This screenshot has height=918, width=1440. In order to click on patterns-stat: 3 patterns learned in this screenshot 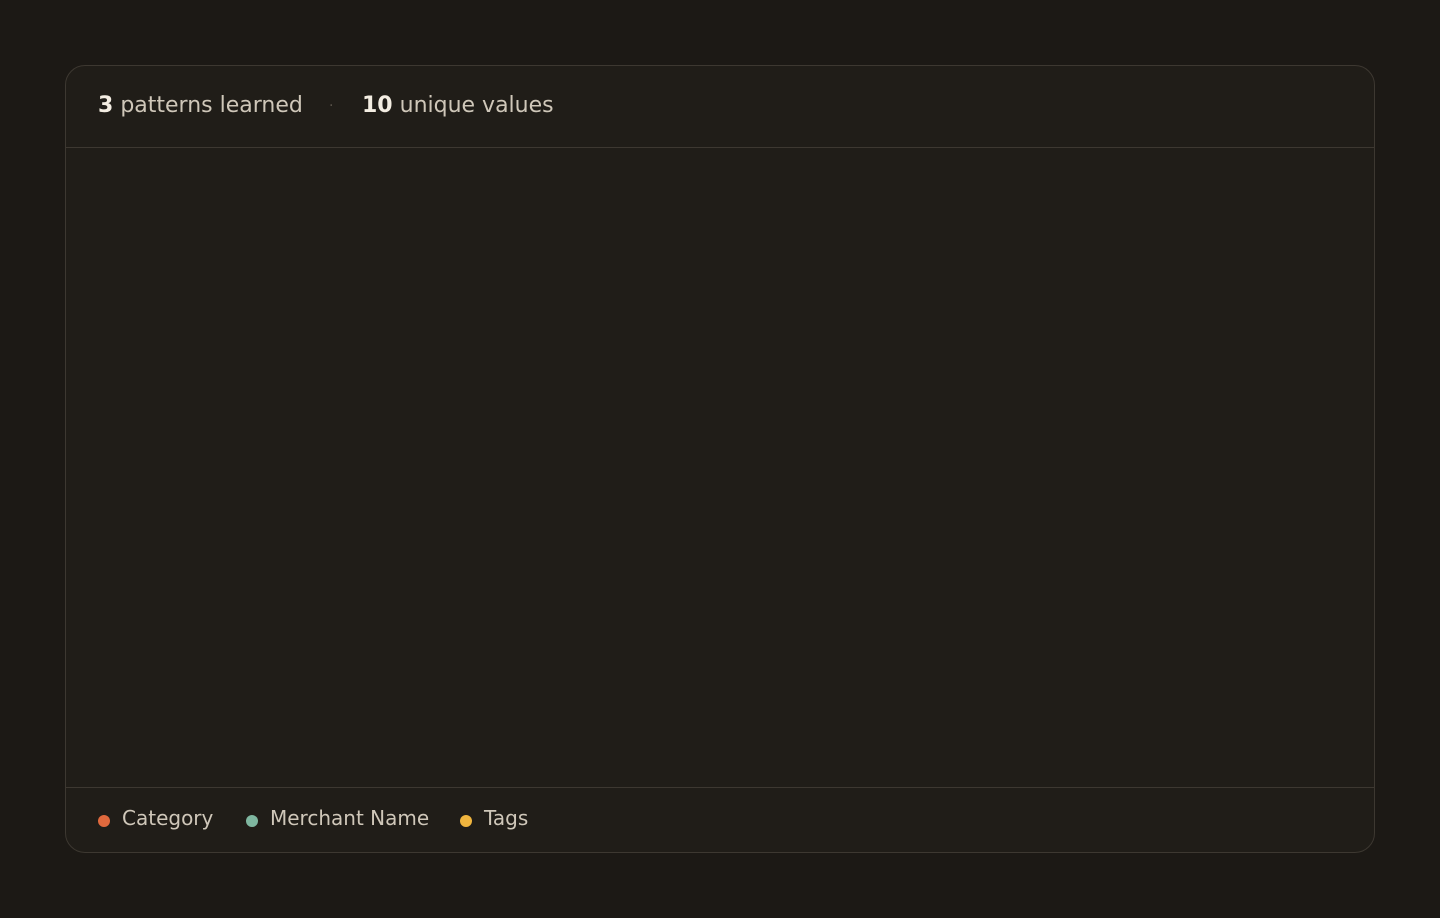, I will do `click(200, 105)`.